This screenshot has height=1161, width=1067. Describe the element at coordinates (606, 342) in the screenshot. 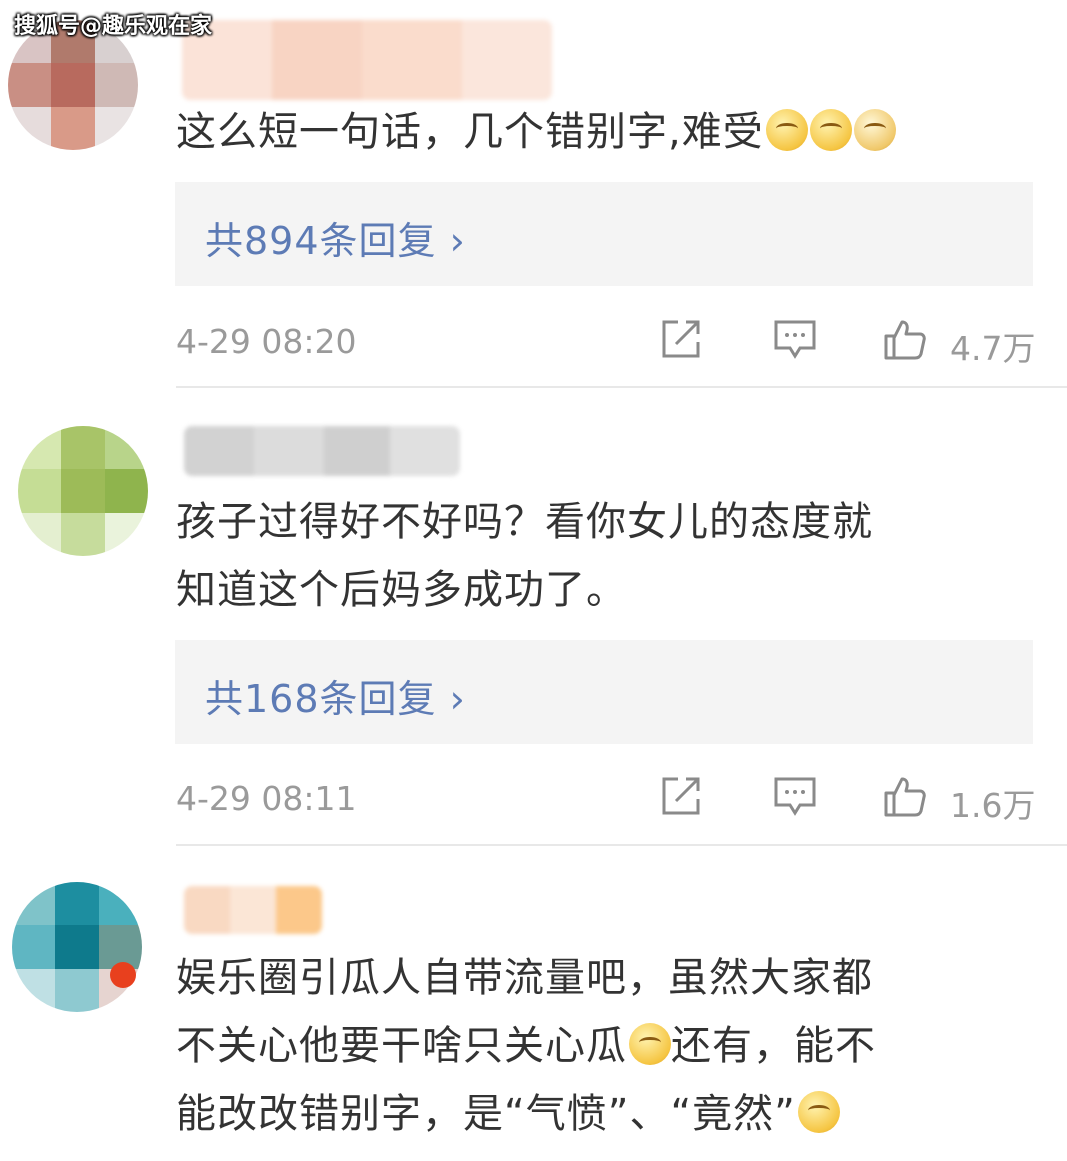

I see `comment-meta: 4-29 08:20 4.7万` at that location.